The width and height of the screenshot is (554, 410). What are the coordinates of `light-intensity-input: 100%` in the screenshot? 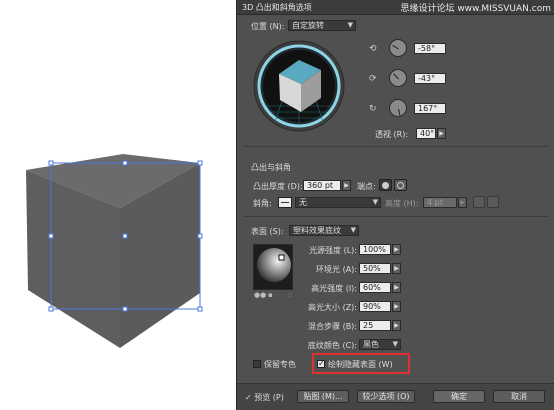 It's located at (375, 249).